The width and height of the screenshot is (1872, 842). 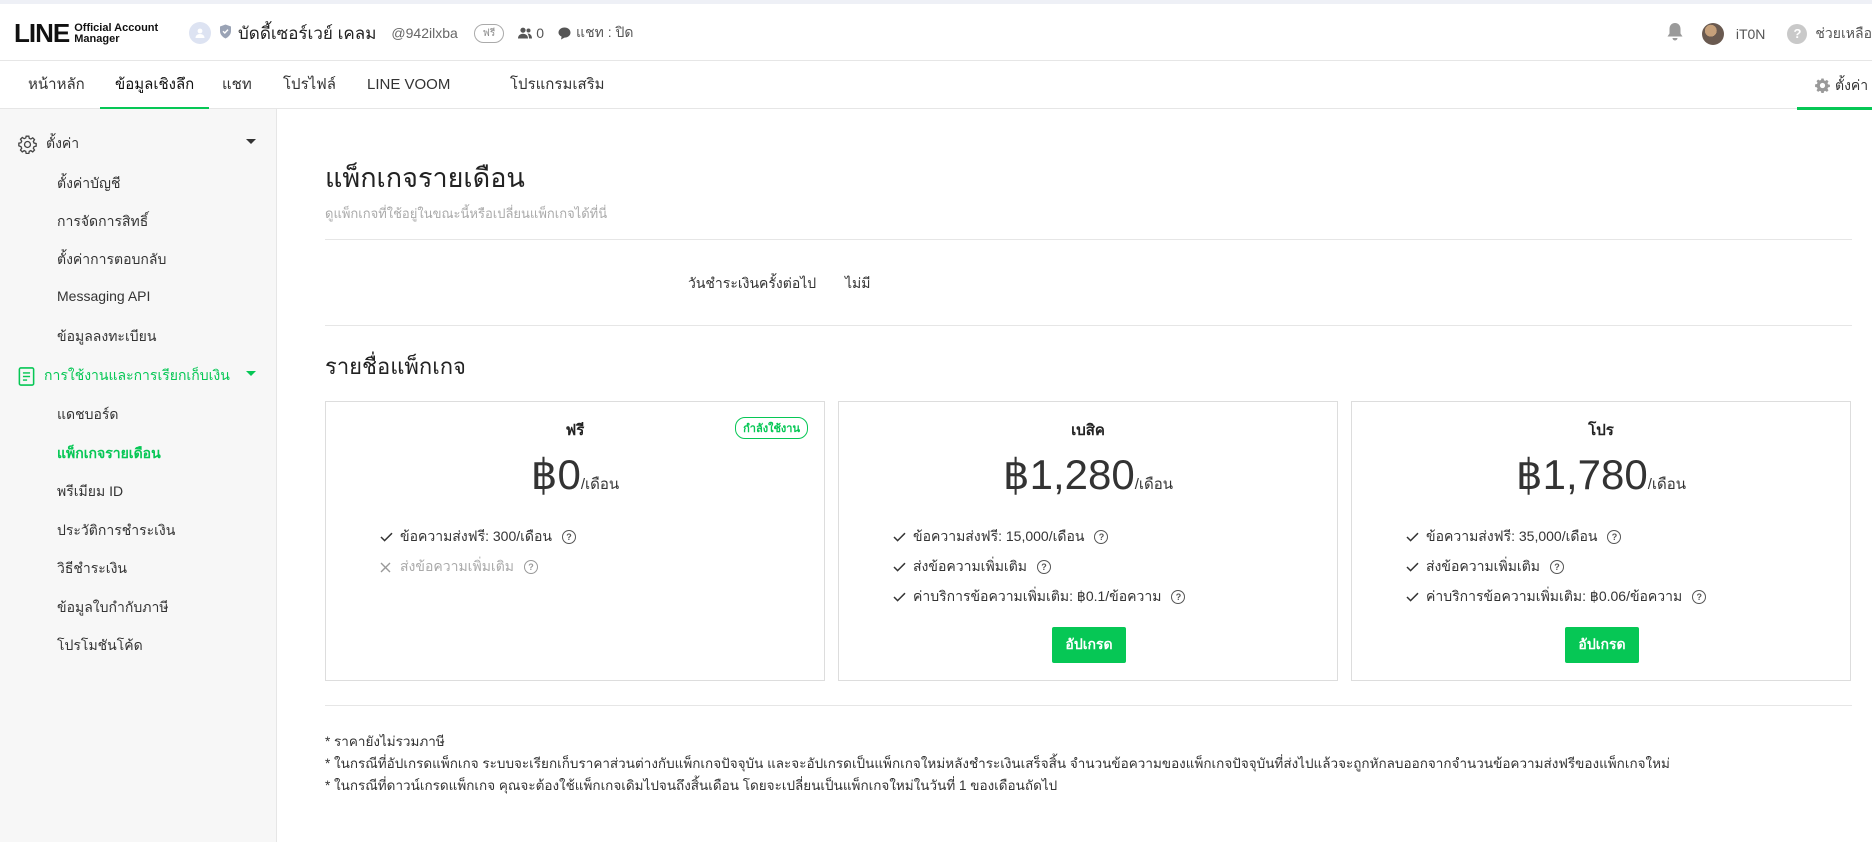 I want to click on cross-icon, so click(x=388, y=567).